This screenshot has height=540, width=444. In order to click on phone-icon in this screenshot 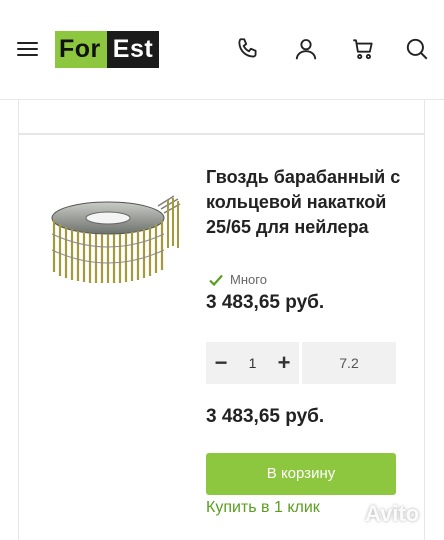, I will do `click(248, 49)`.